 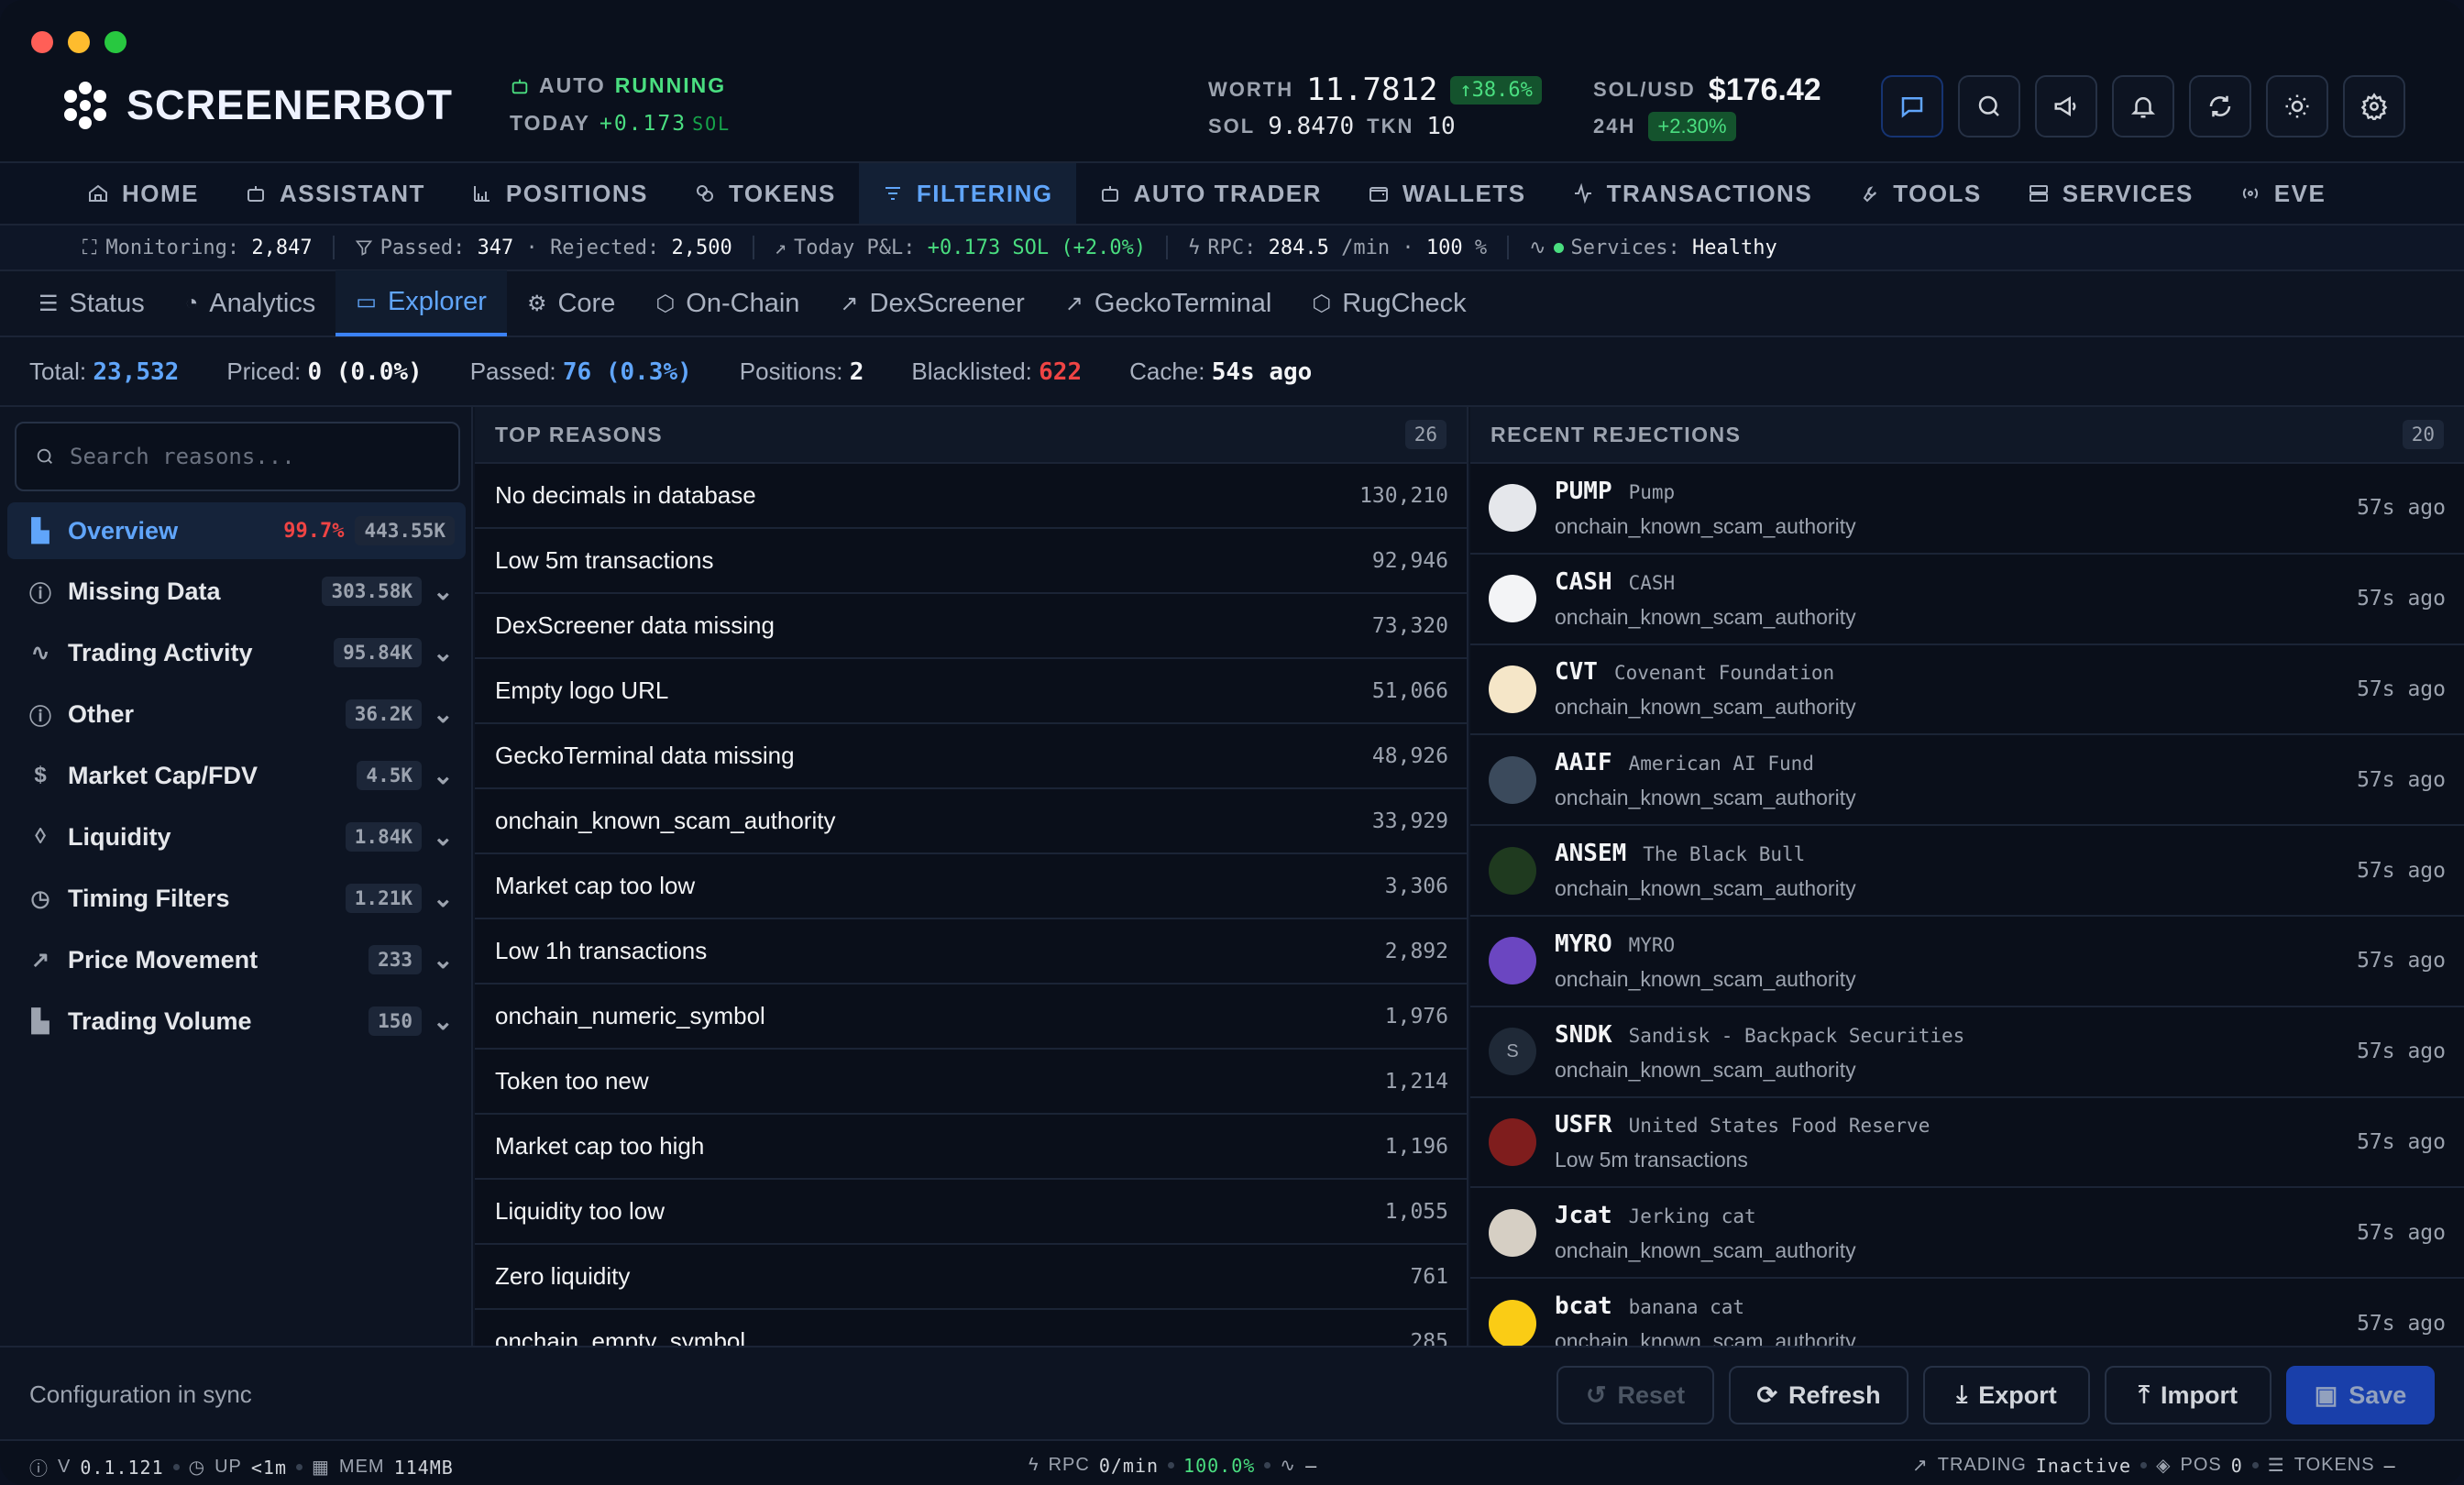 What do you see at coordinates (2360, 1395) in the screenshot?
I see `save-button: ▣ Save` at bounding box center [2360, 1395].